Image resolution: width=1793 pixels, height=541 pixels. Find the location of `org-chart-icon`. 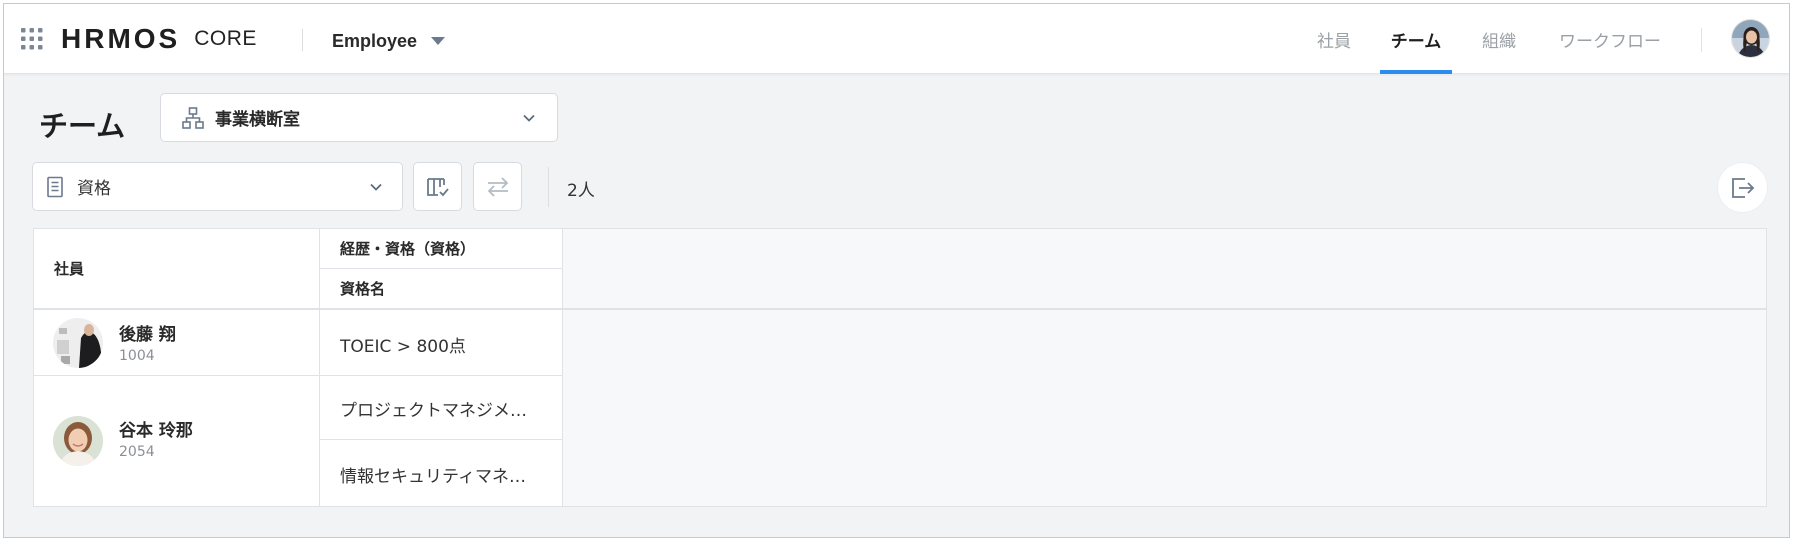

org-chart-icon is located at coordinates (193, 117).